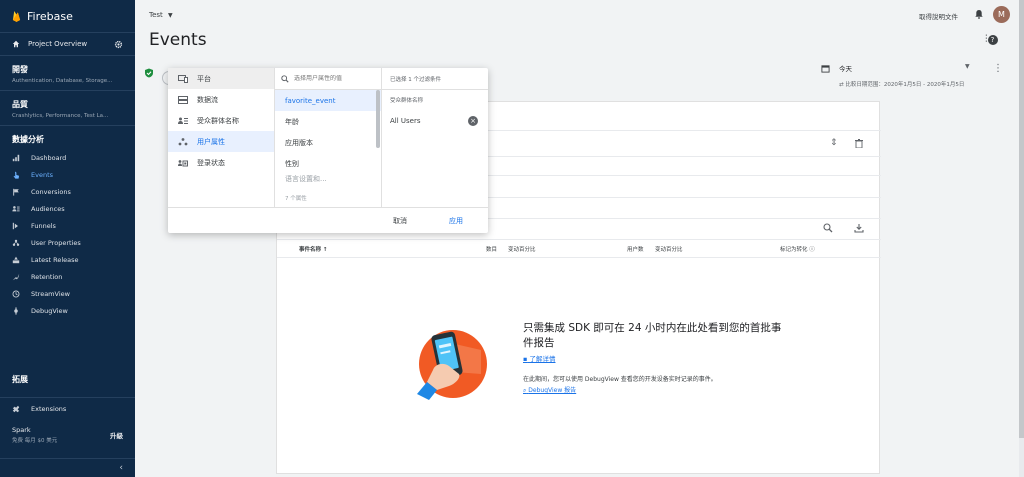 The height and width of the screenshot is (477, 1024). What do you see at coordinates (400, 221) in the screenshot?
I see `cancel-button: 取消` at bounding box center [400, 221].